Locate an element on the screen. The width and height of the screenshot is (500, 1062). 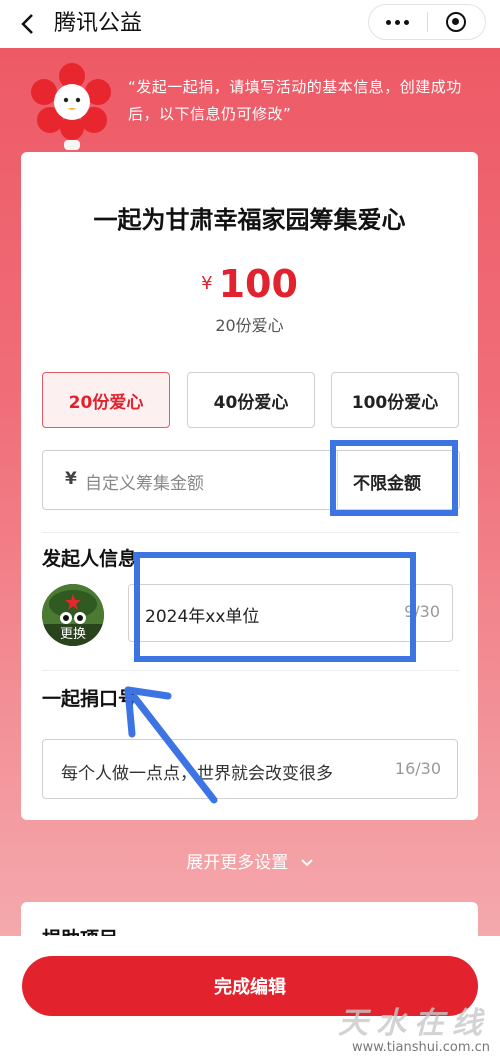
slogan-value: 每个人做一点点，世界就会改变很多 is located at coordinates (197, 774).